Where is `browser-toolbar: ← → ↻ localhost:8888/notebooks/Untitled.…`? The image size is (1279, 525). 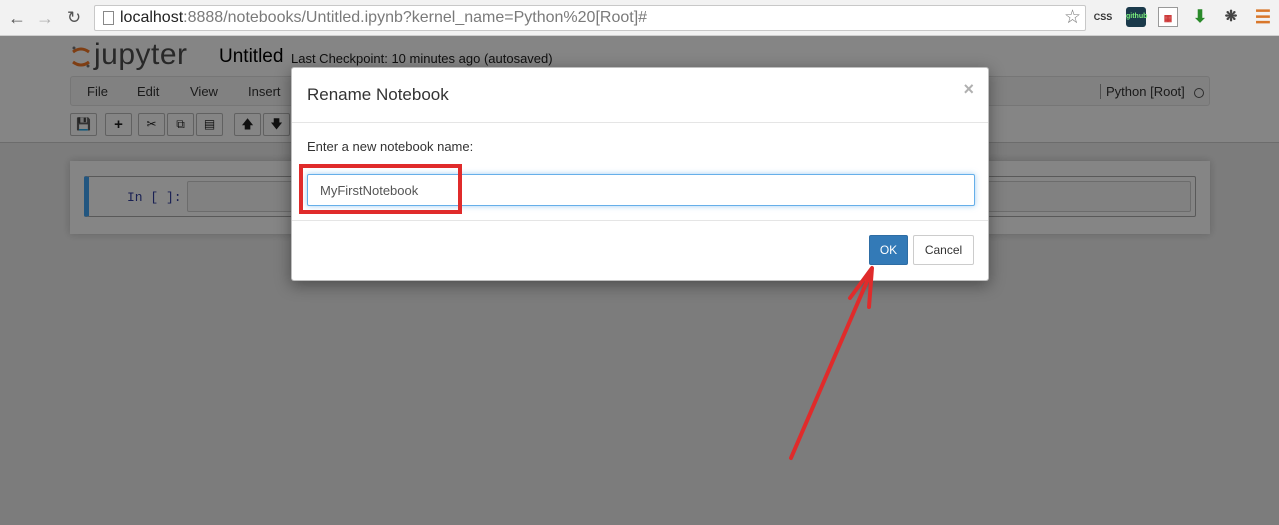 browser-toolbar: ← → ↻ localhost:8888/notebooks/Untitled.… is located at coordinates (639, 18).